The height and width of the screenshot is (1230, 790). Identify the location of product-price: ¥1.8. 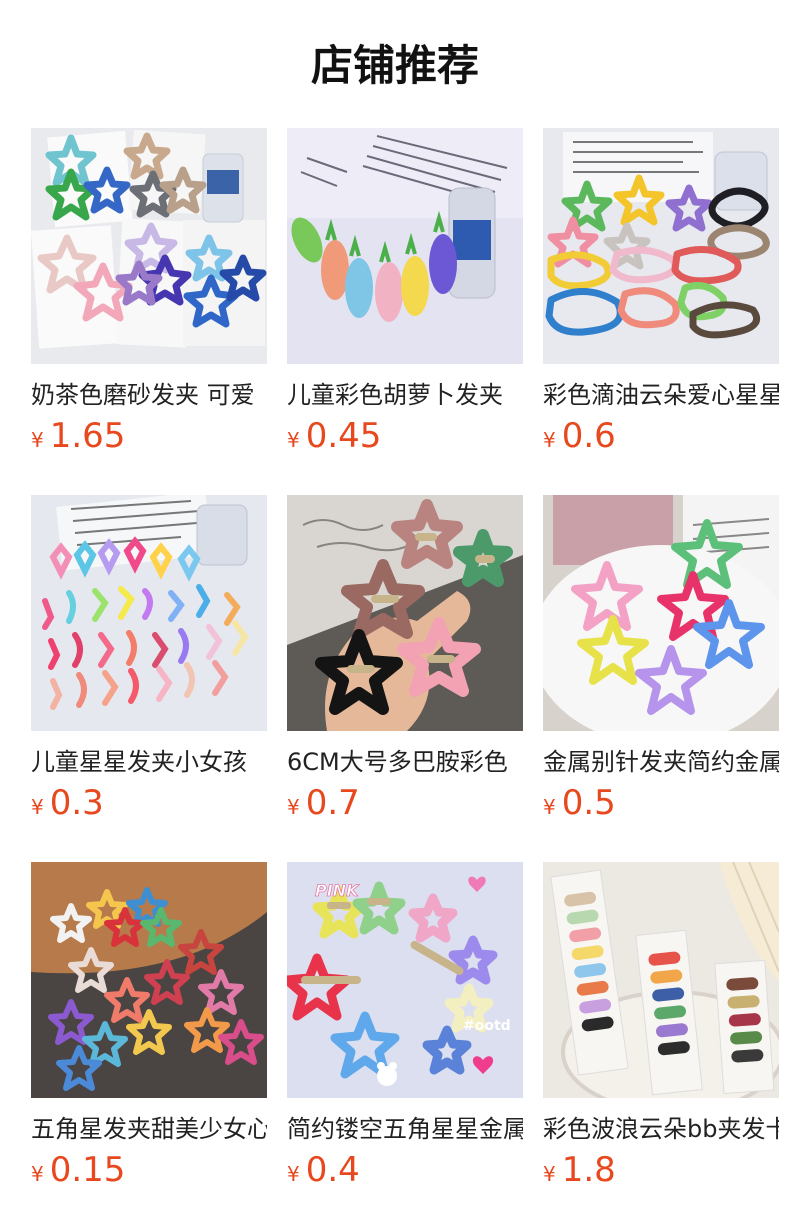
(579, 1170).